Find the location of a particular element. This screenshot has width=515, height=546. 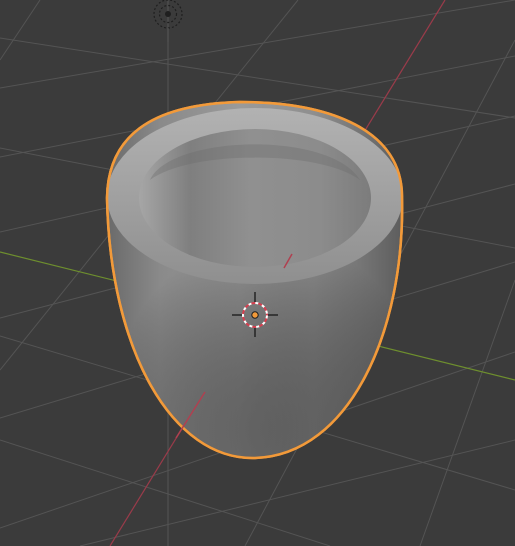

object-origin-icon is located at coordinates (255, 315).